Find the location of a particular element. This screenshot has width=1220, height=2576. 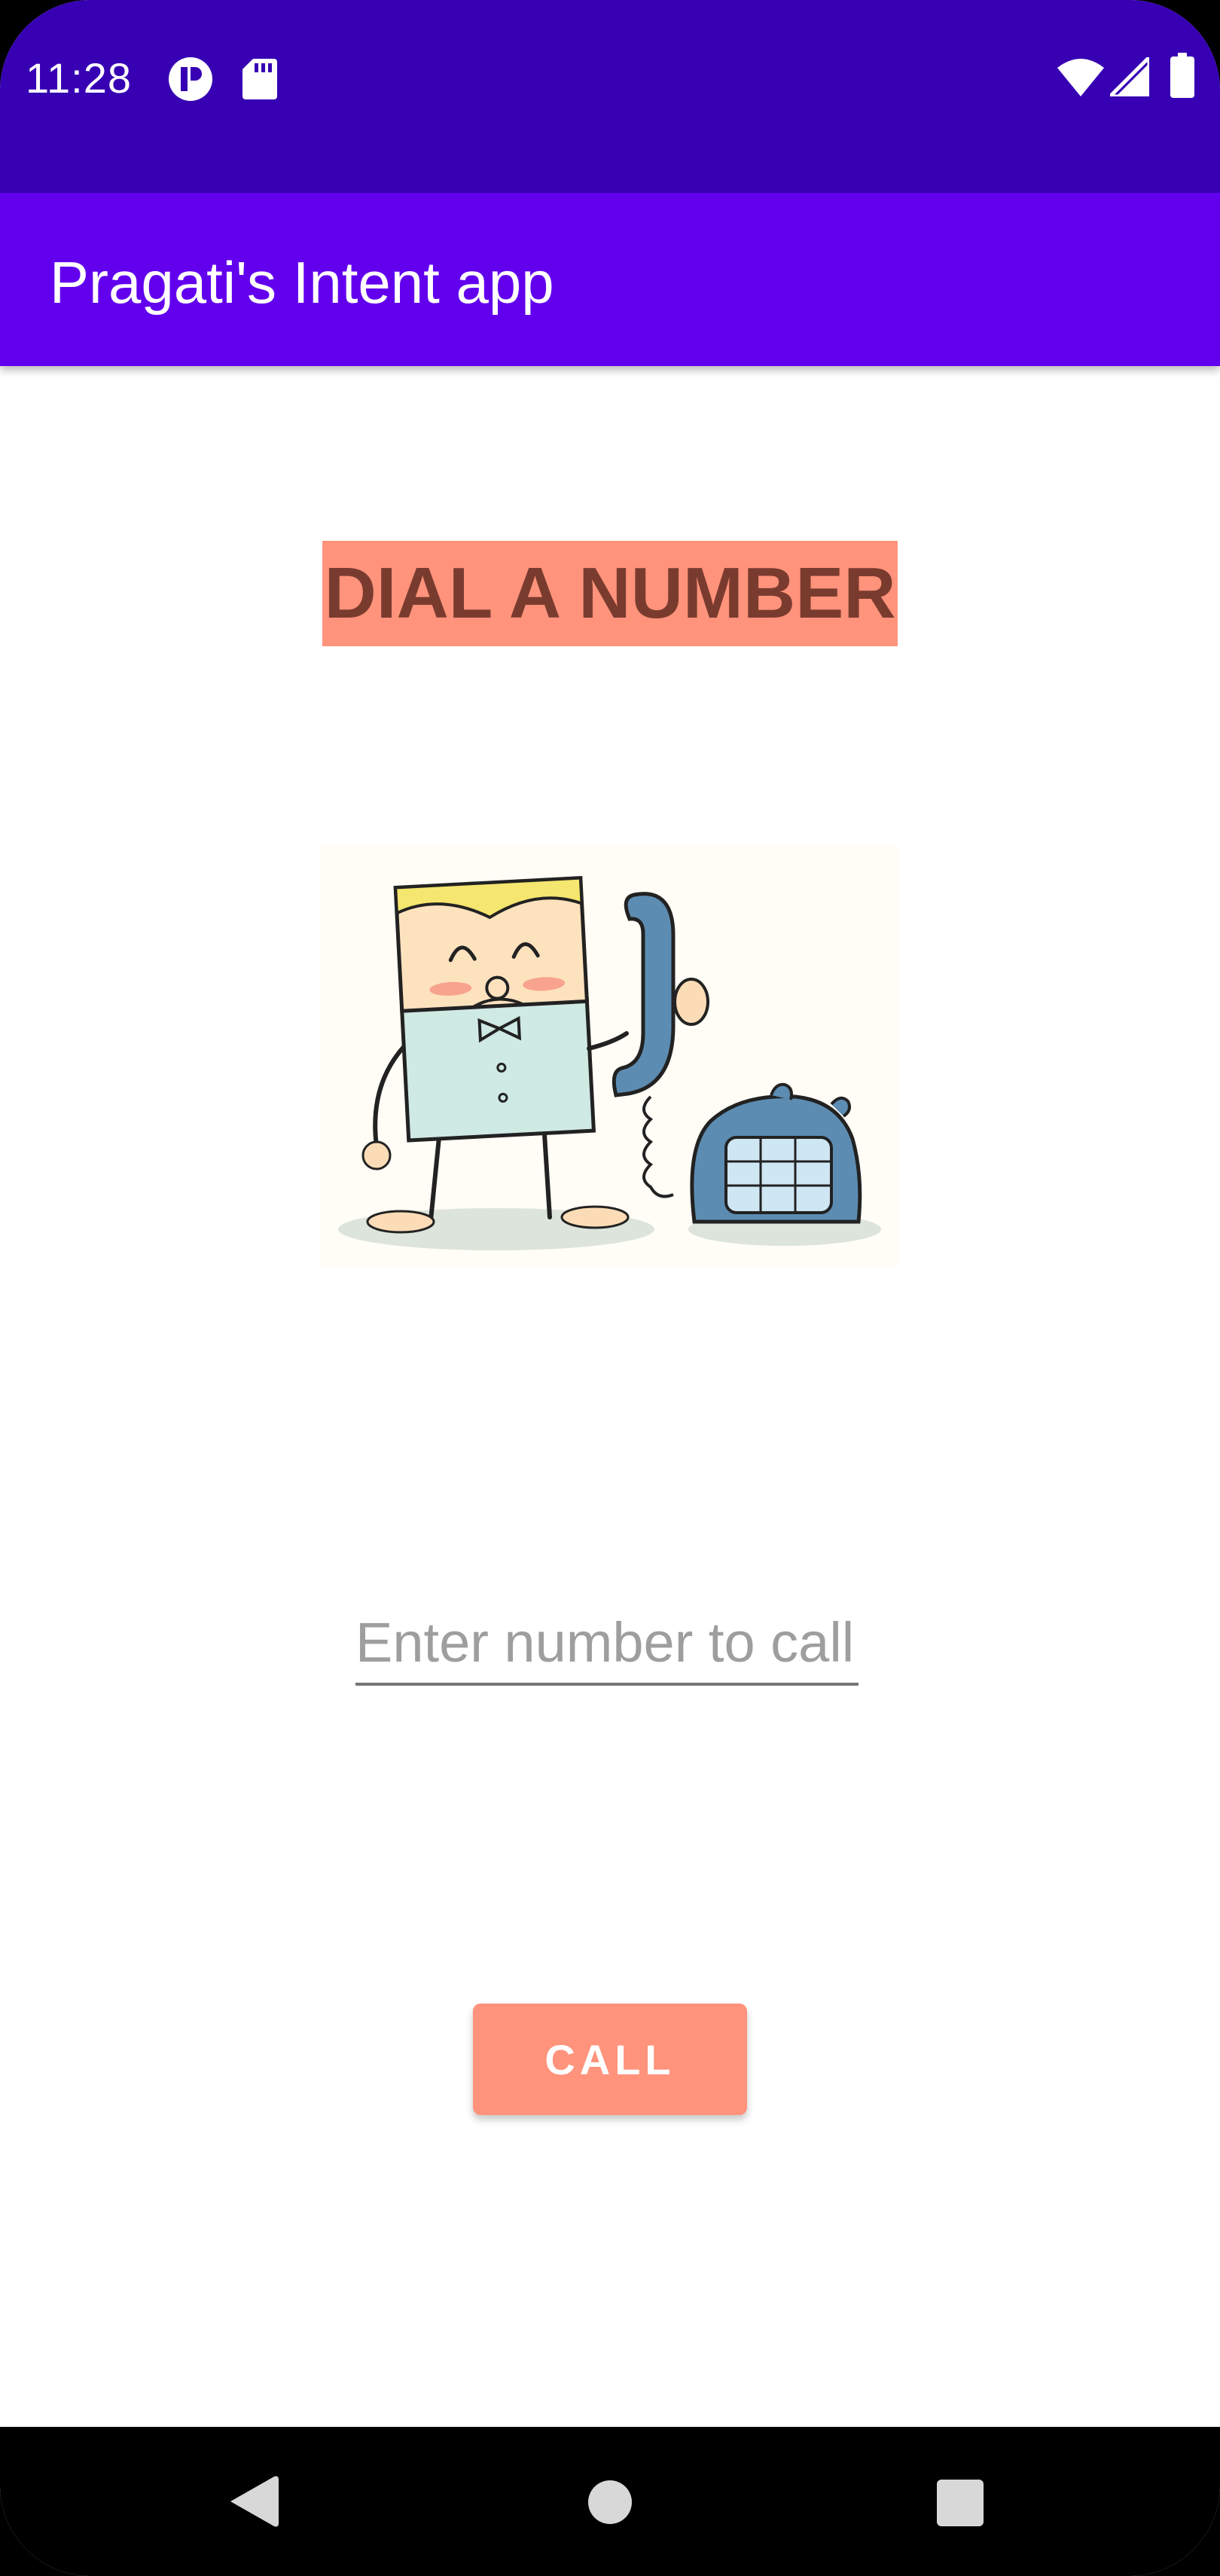

telephone-illustration is located at coordinates (609, 1056).